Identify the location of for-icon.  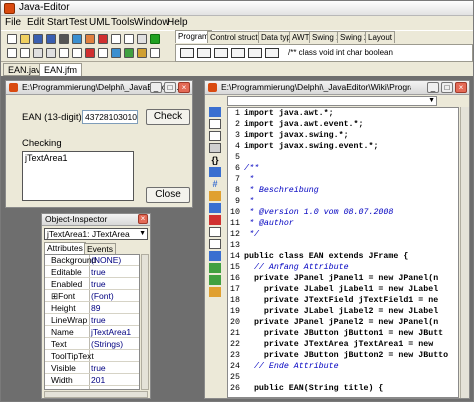
(215, 256).